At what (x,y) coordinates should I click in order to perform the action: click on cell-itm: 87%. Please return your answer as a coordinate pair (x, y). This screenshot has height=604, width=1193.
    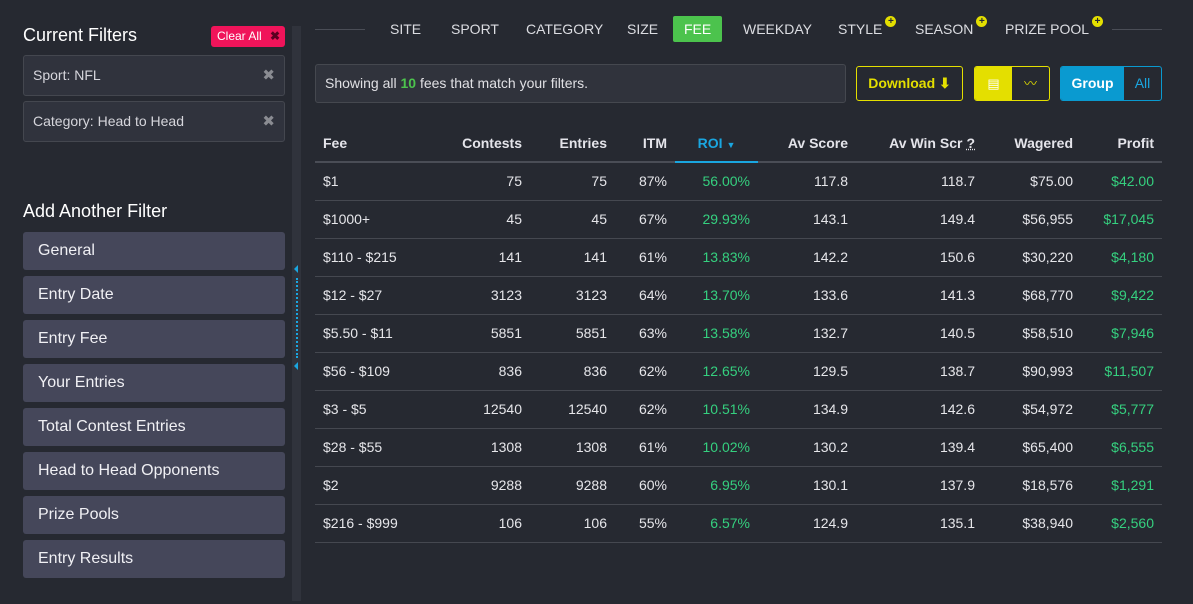
    Looking at the image, I should click on (645, 181).